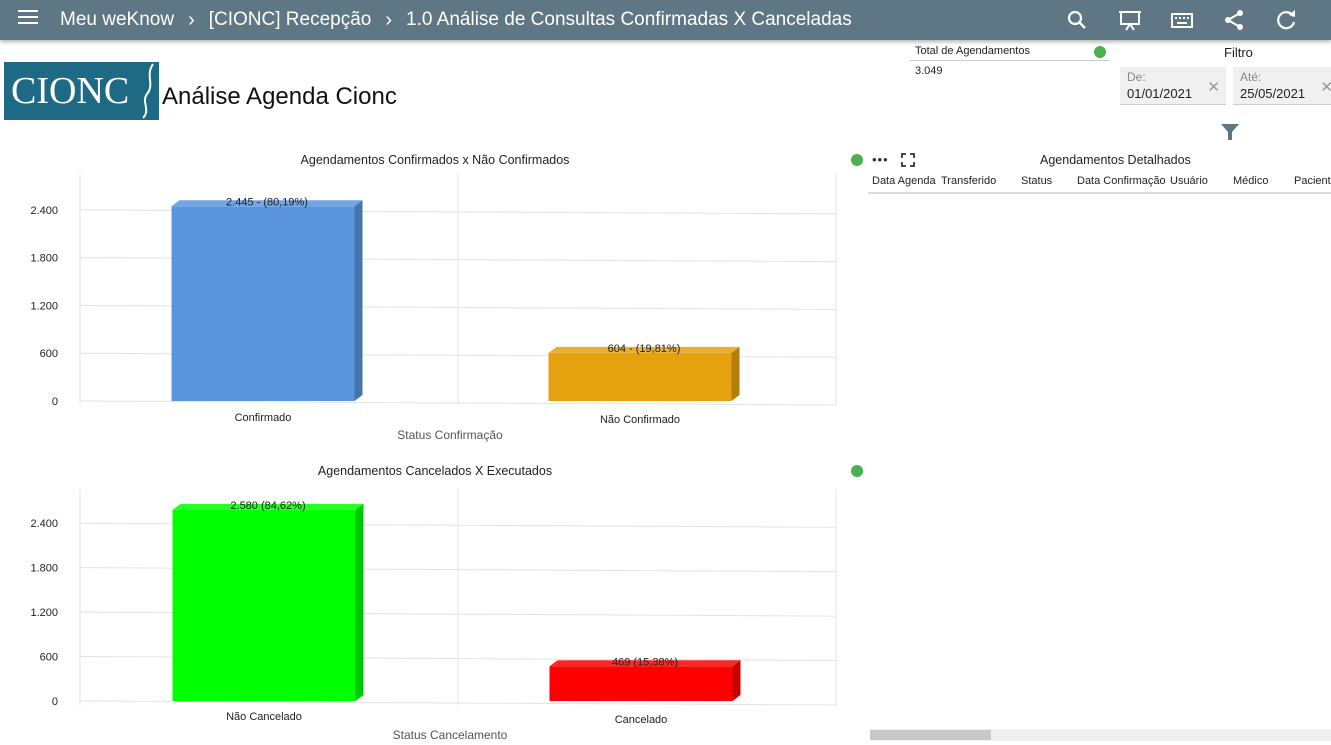 The image size is (1331, 745). Describe the element at coordinates (880, 160) in the screenshot. I see `more-options-icon: •••` at that location.